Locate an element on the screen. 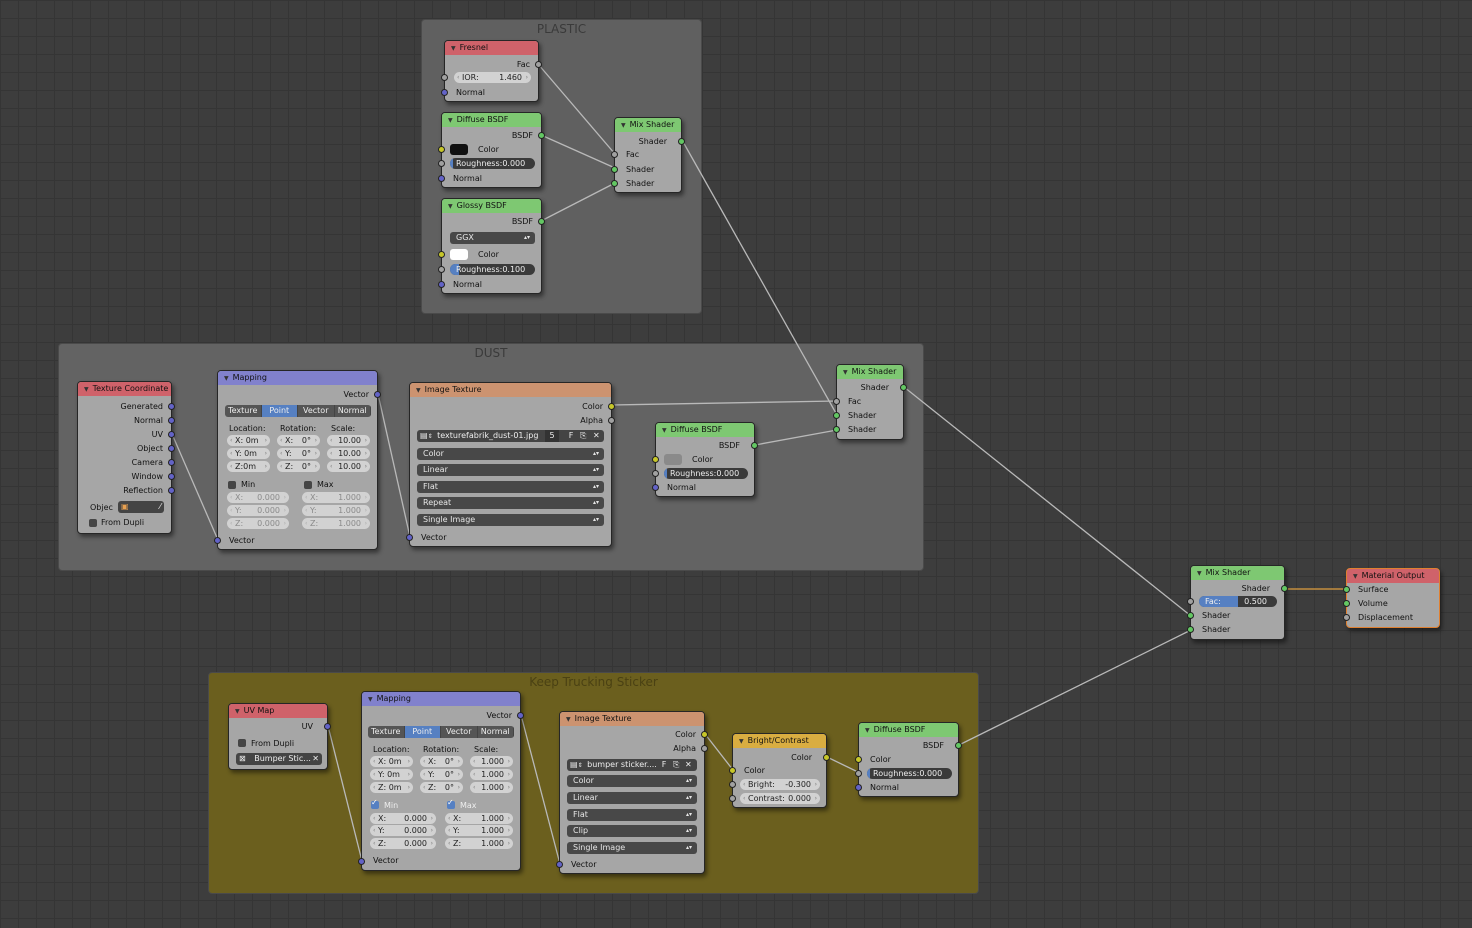 The height and width of the screenshot is (928, 1472). scale-y-field: ‹ 1.000 › is located at coordinates (491, 774).